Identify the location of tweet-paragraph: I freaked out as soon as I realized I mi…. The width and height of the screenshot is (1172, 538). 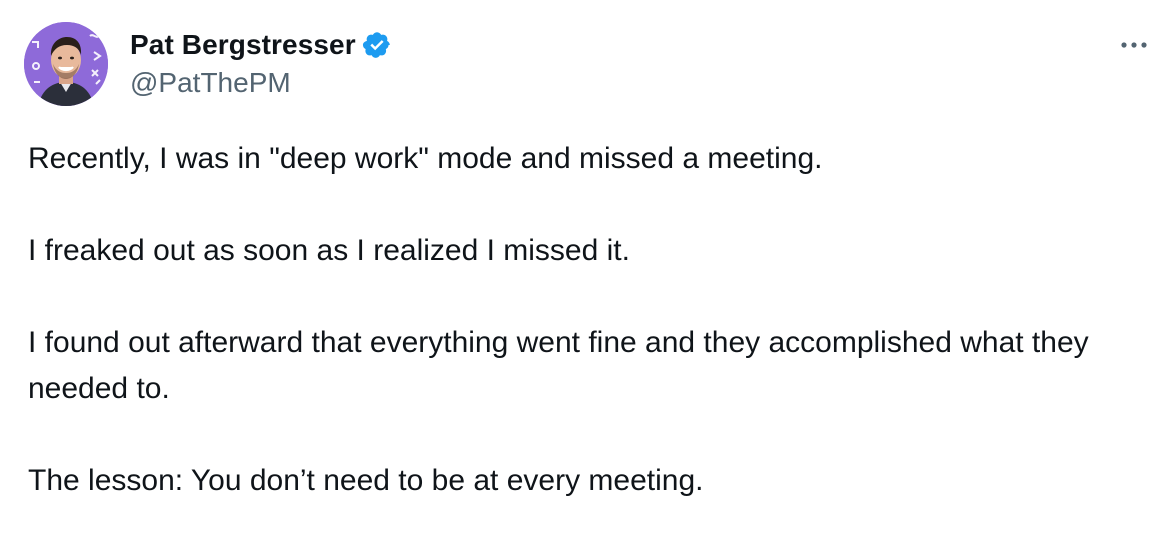
(329, 250).